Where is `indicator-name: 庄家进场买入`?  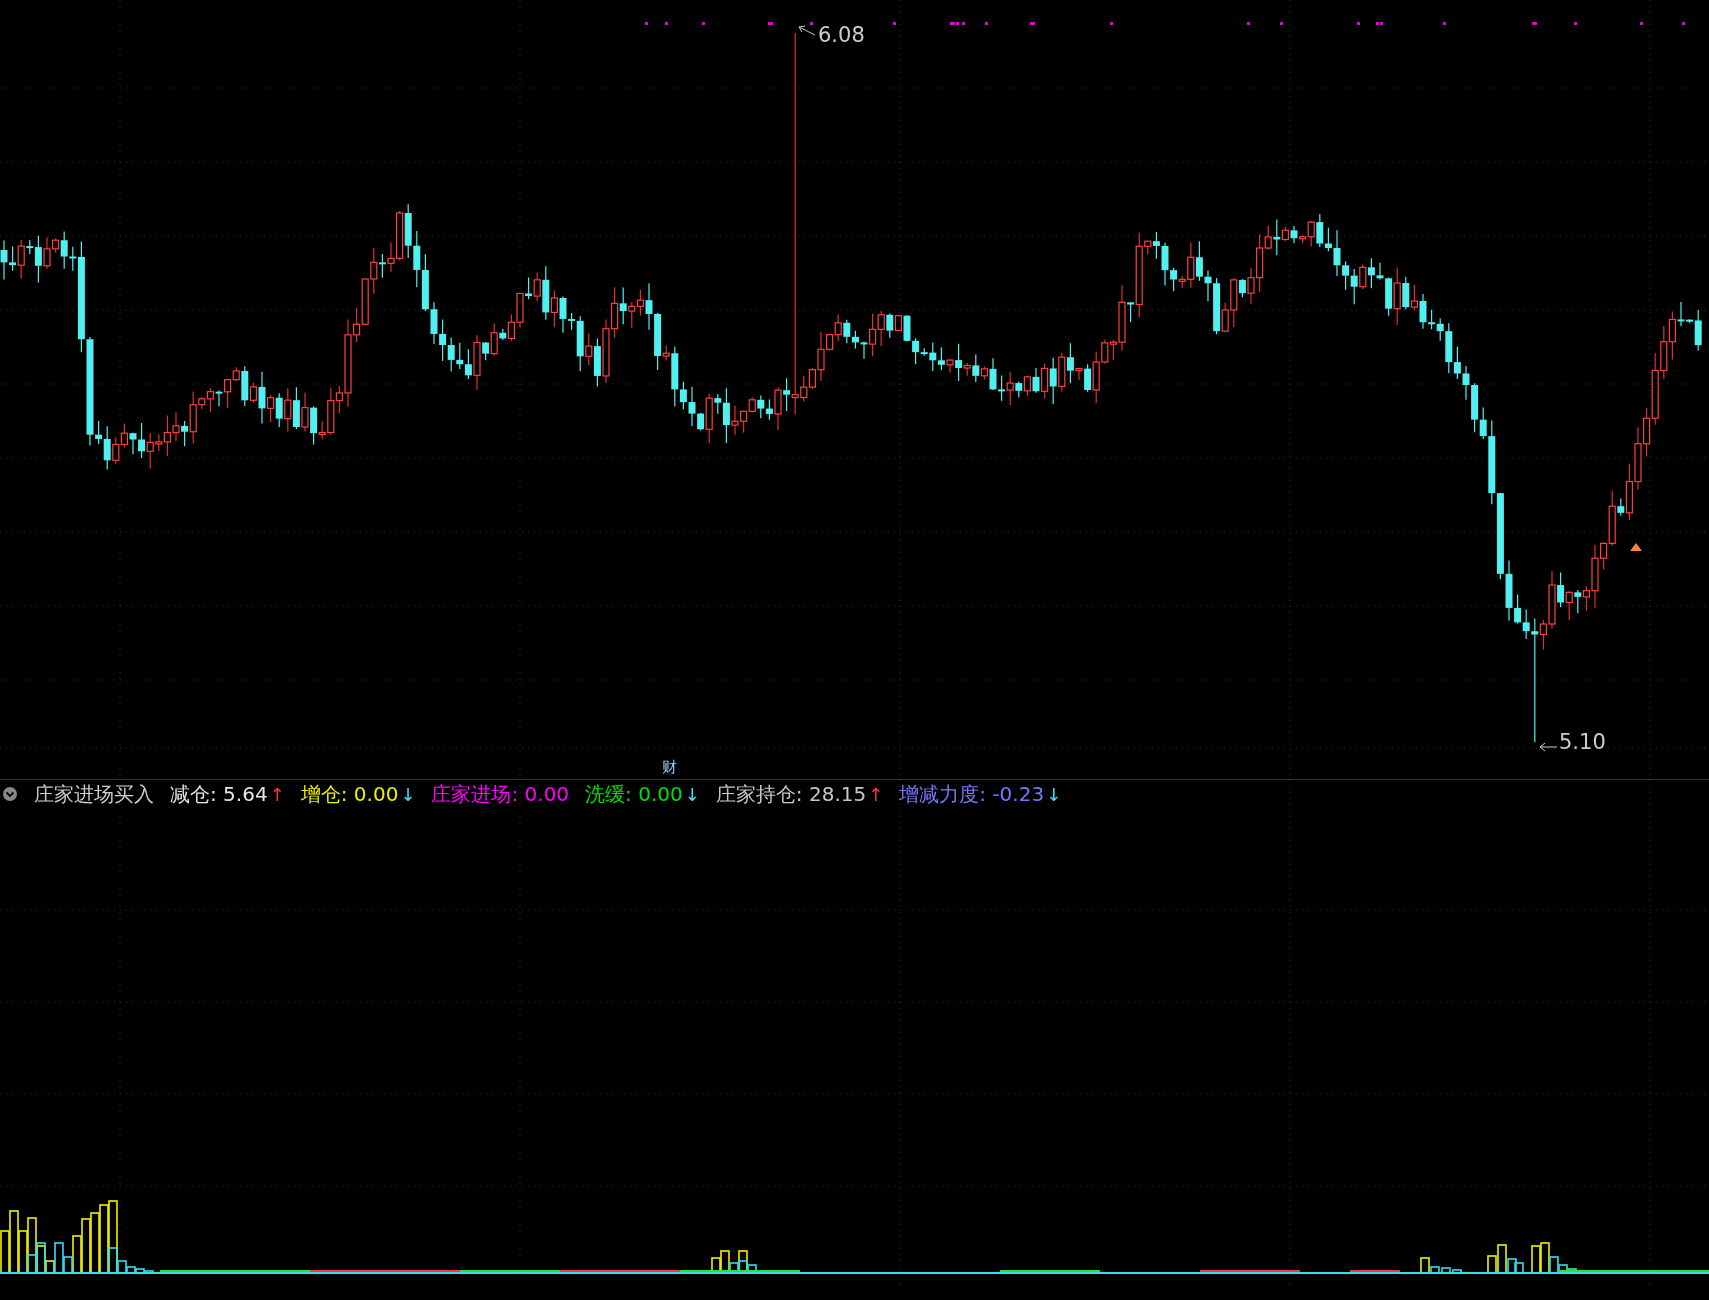 indicator-name: 庄家进场买入 is located at coordinates (94, 794).